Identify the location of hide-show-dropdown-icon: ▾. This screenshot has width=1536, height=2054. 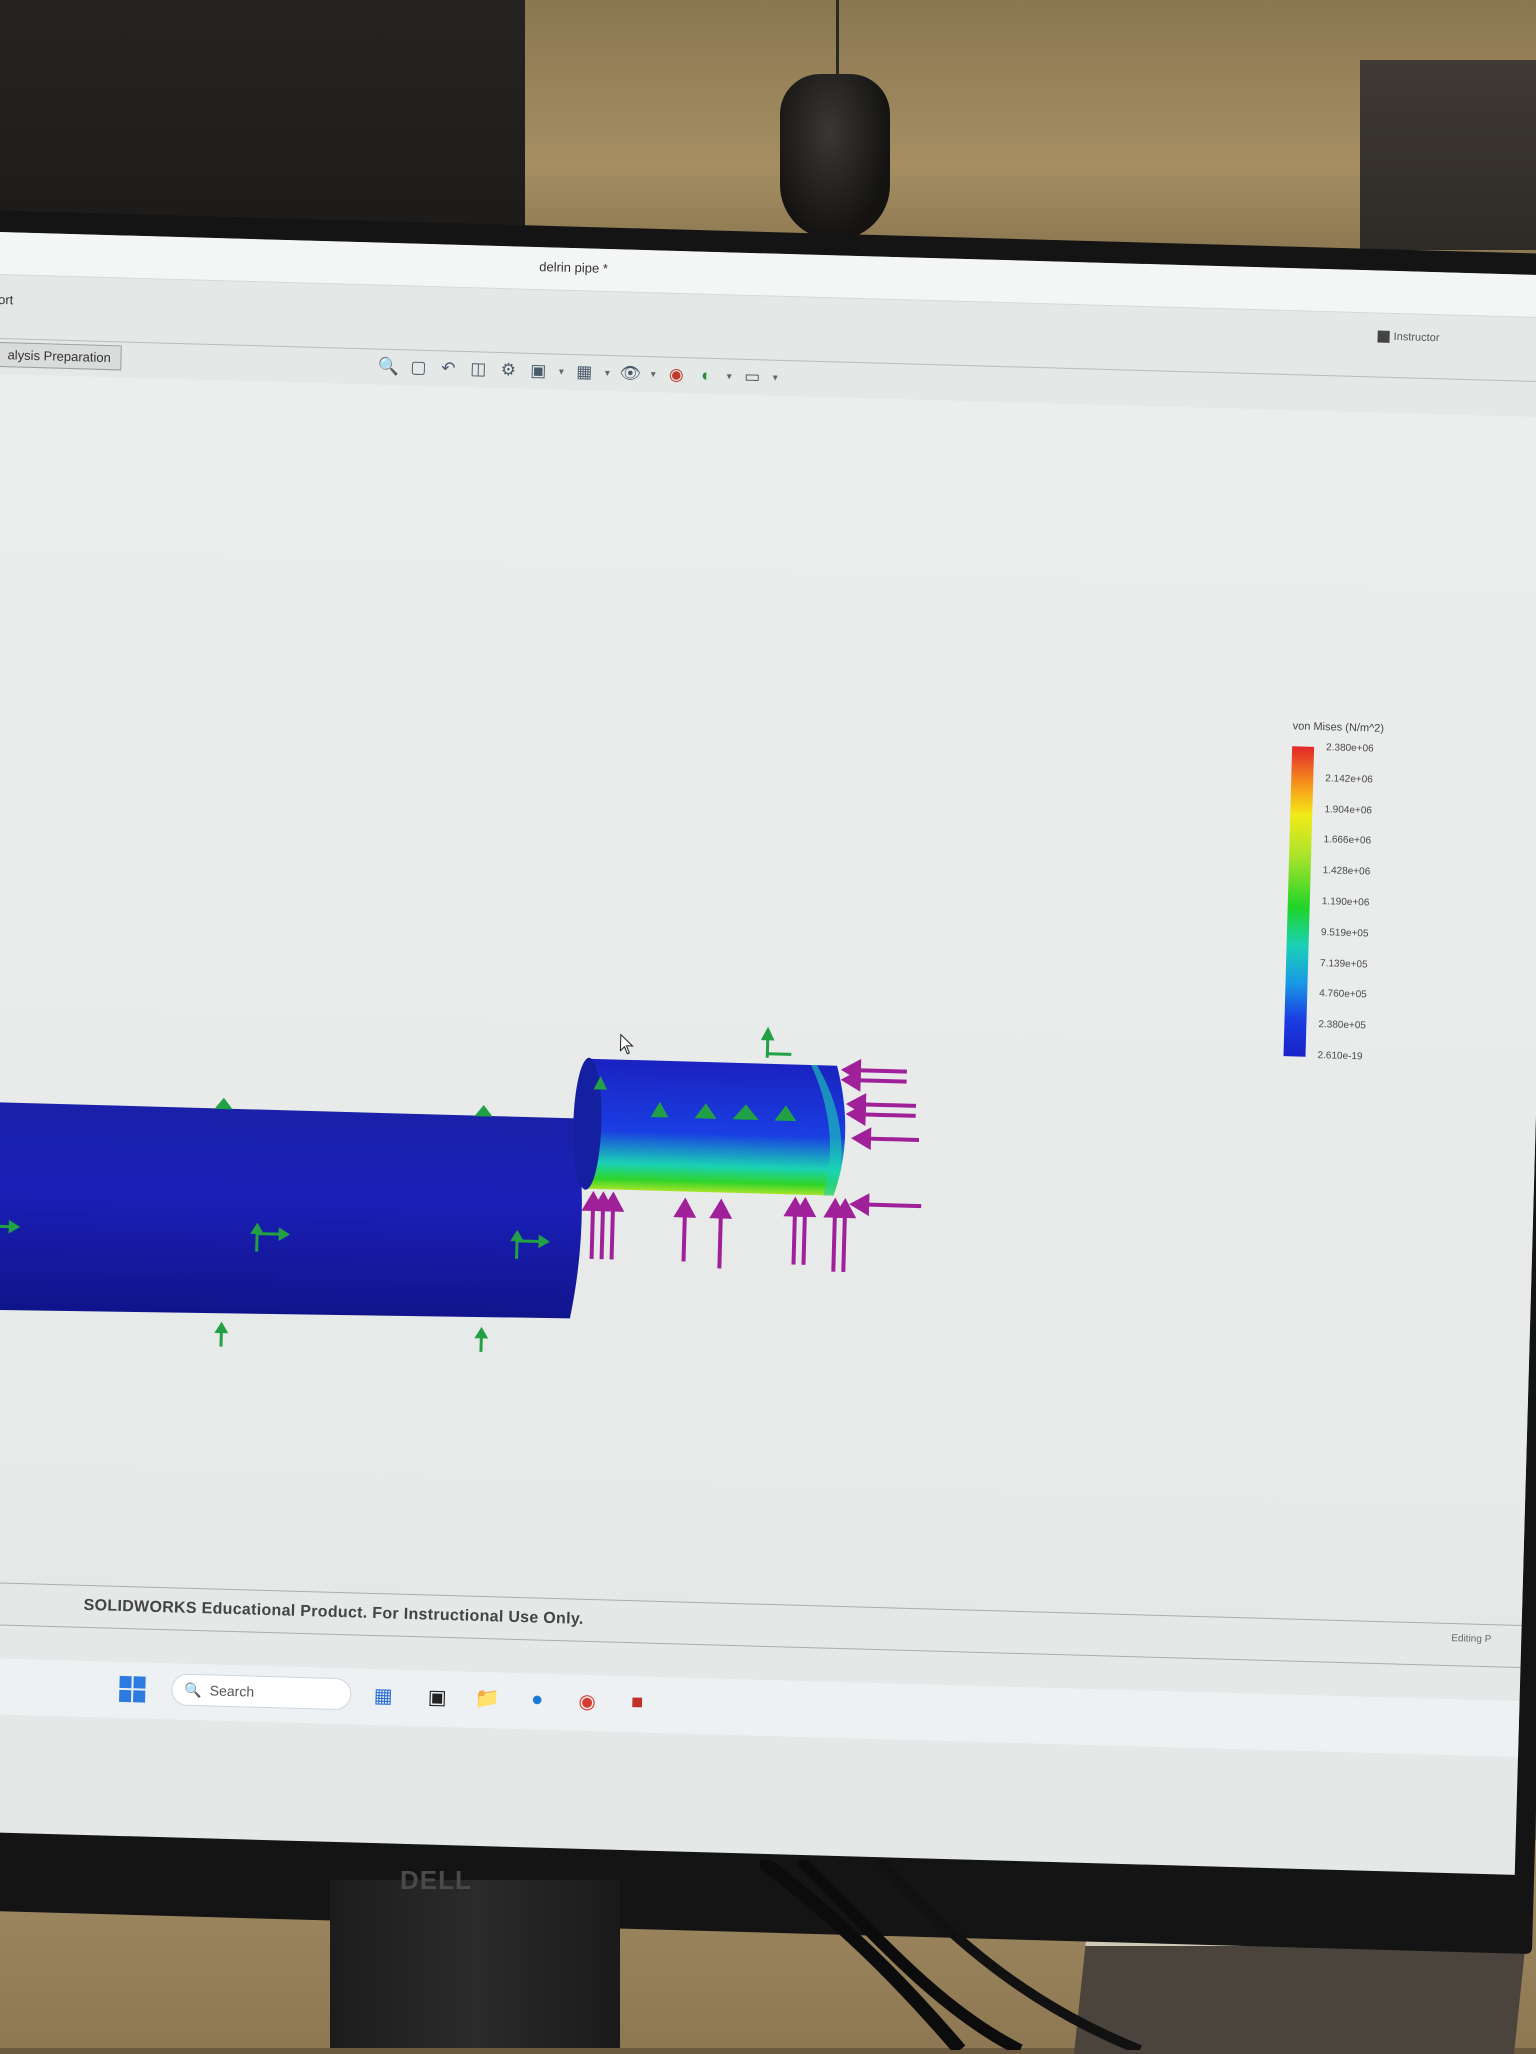
(653, 374).